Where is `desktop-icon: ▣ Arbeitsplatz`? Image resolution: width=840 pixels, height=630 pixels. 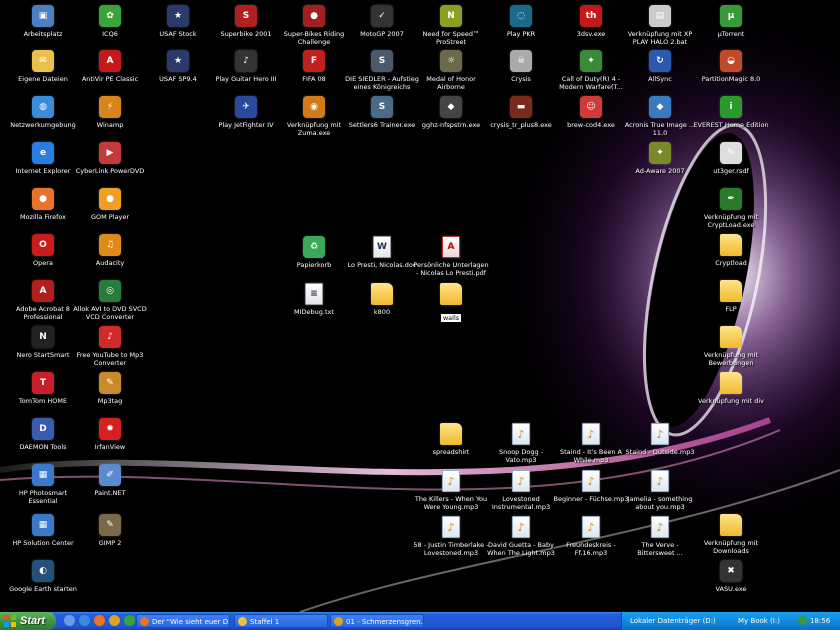
desktop-icon: ▣ Arbeitsplatz is located at coordinates (43, 21).